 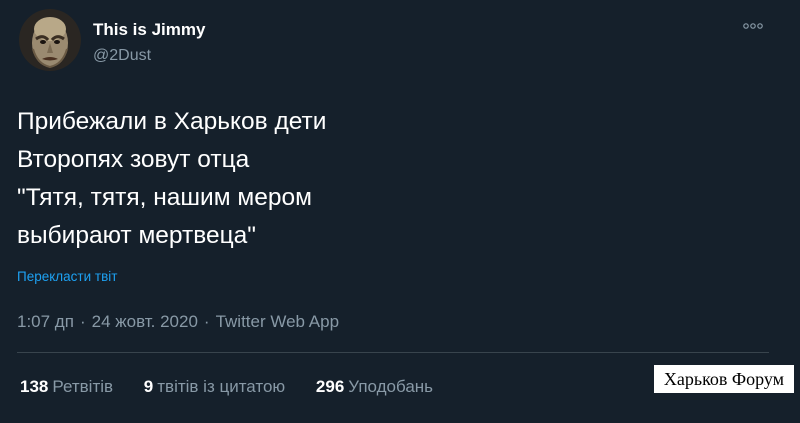 What do you see at coordinates (133, 159) in the screenshot?
I see `tweet-line: Второпях зовут отца` at bounding box center [133, 159].